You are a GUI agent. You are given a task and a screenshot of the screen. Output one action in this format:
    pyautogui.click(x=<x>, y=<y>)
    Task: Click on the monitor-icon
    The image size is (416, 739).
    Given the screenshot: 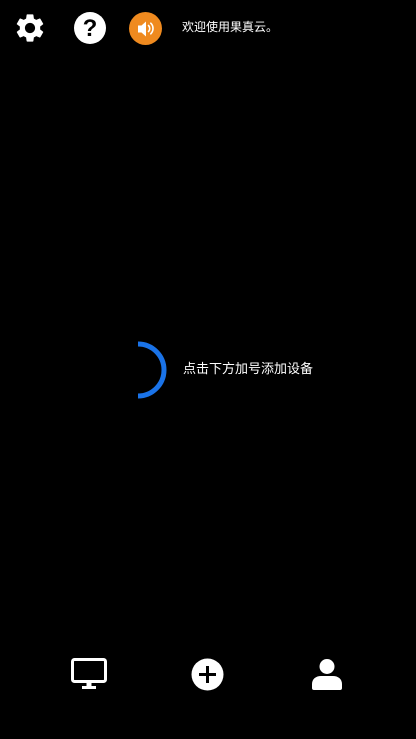 What is the action you would take?
    pyautogui.click(x=89, y=673)
    